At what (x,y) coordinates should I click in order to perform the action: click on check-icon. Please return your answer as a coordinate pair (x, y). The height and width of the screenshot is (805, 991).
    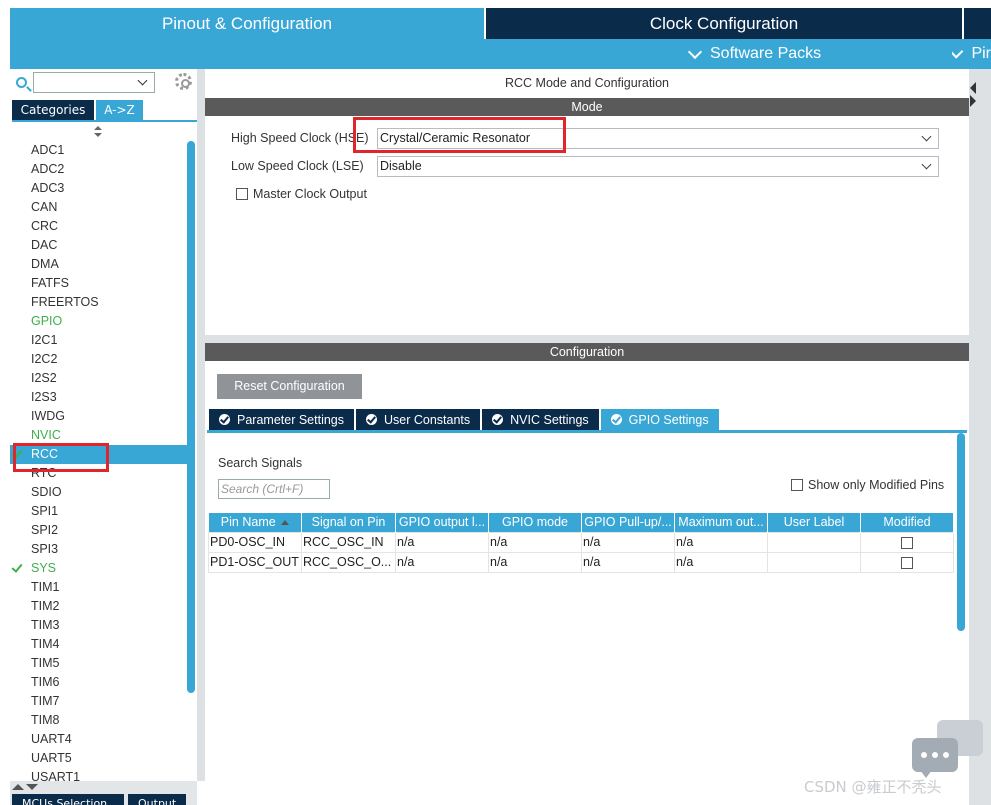
    Looking at the image, I should click on (17, 567).